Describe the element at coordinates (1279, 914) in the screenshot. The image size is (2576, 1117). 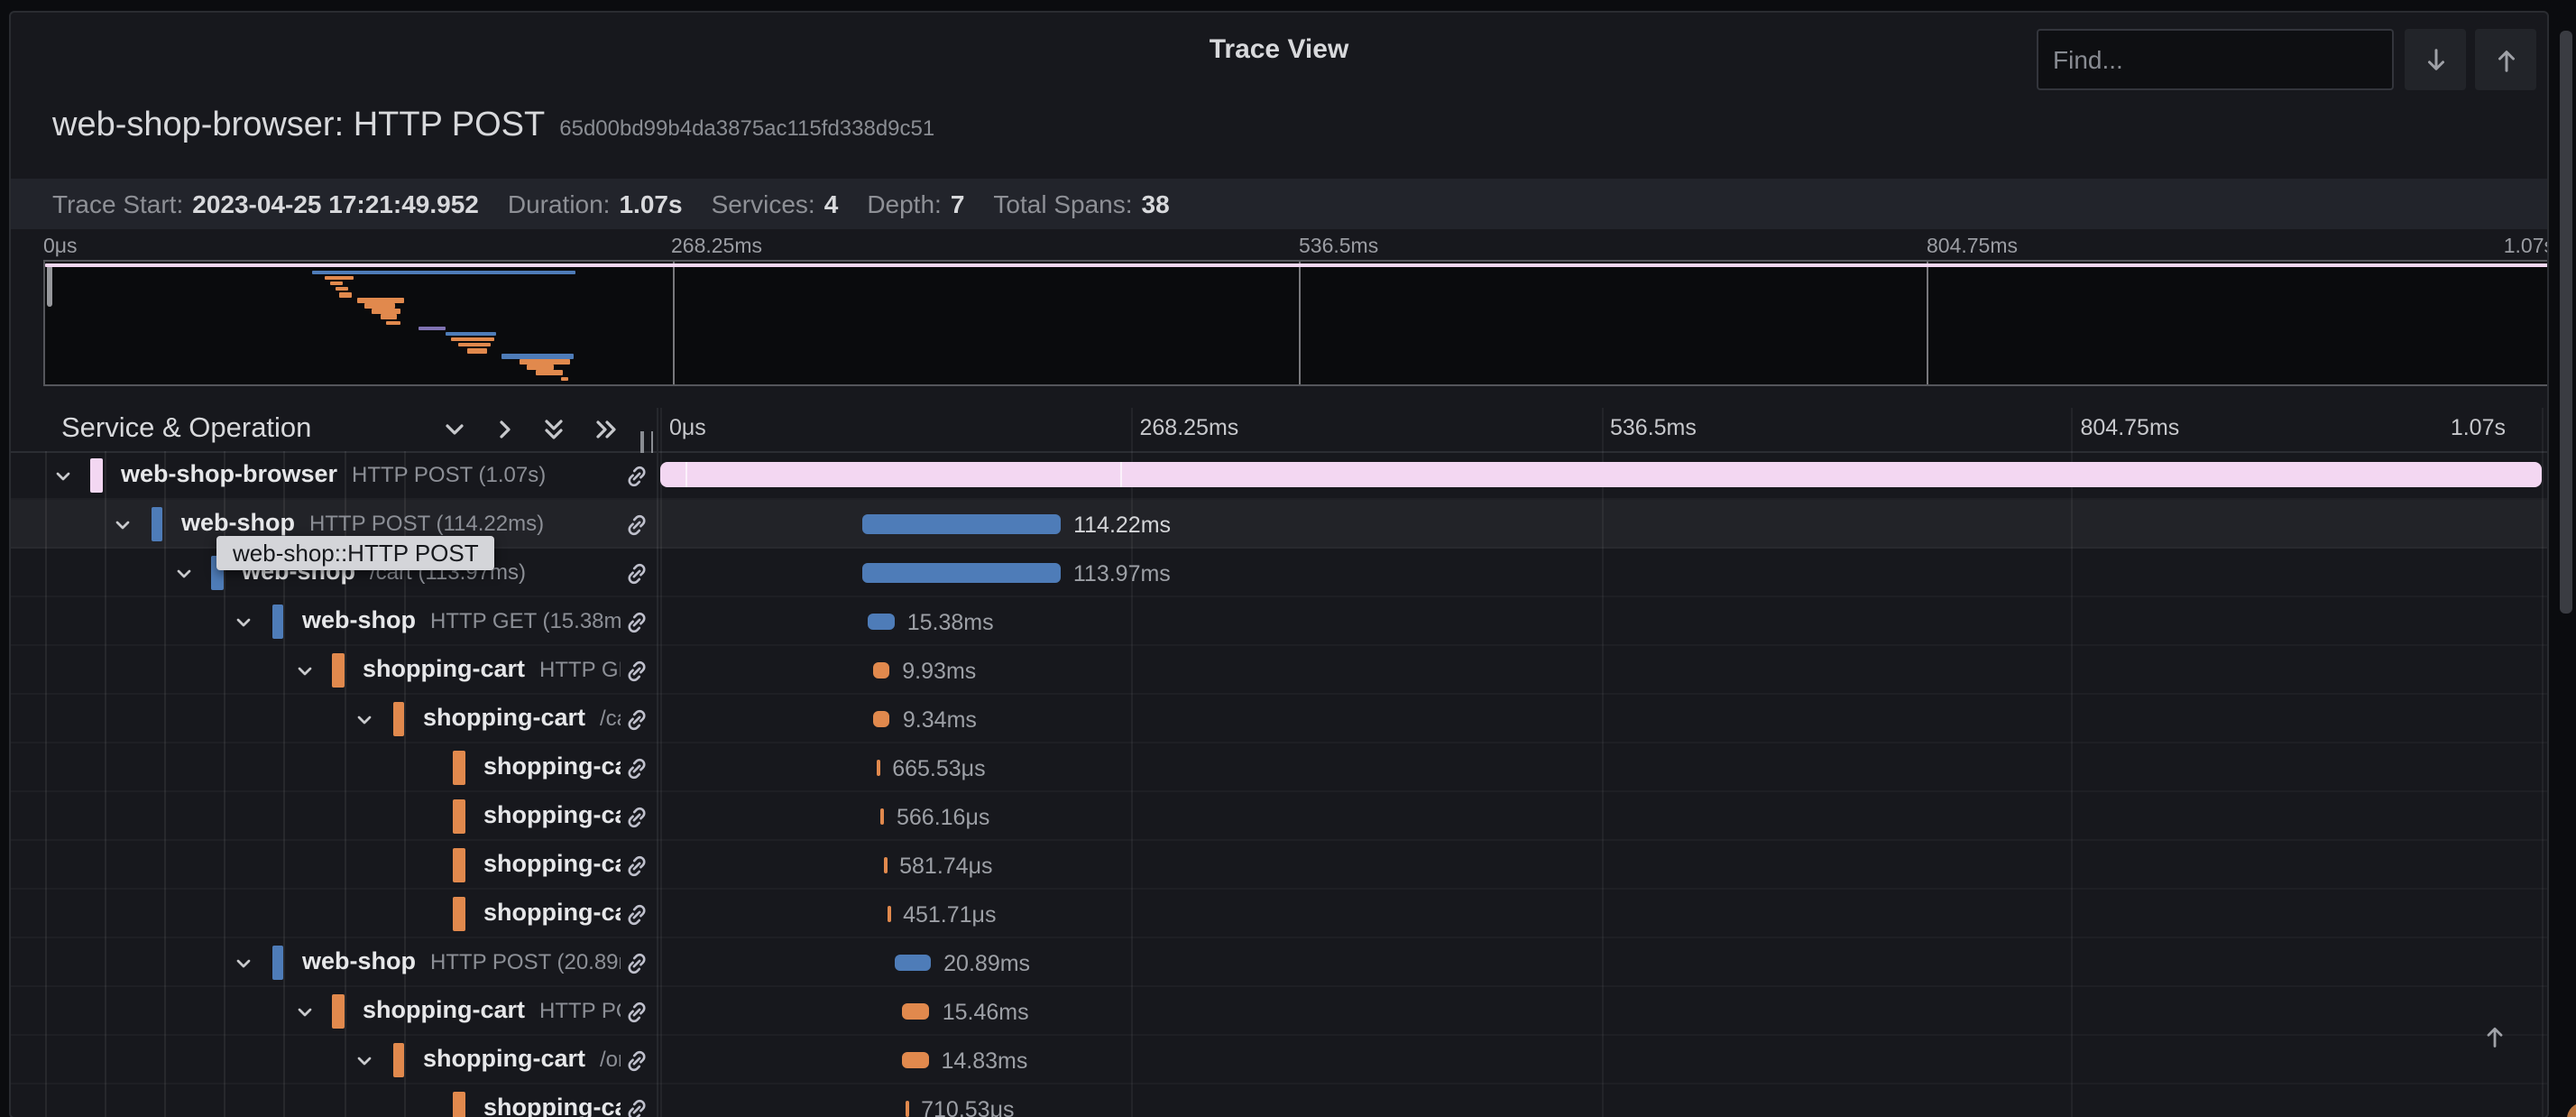
I see `span-row-9: shopping-cartSELEC 451.71μs` at that location.